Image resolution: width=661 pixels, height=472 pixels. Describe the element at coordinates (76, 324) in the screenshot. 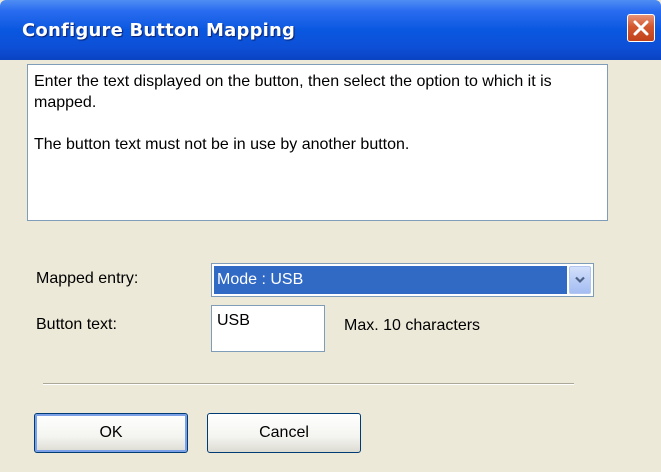

I see `button-text-label: Button text:` at that location.